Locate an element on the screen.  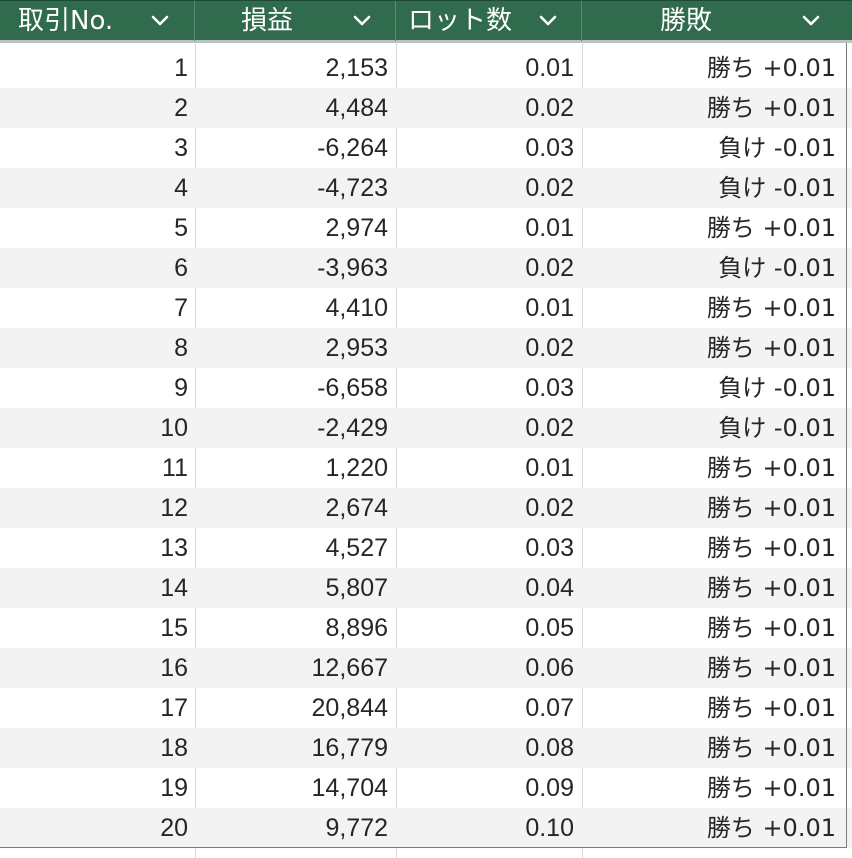
table-row: 11 1,220 0.01 勝ち +0.01 is located at coordinates (426, 468).